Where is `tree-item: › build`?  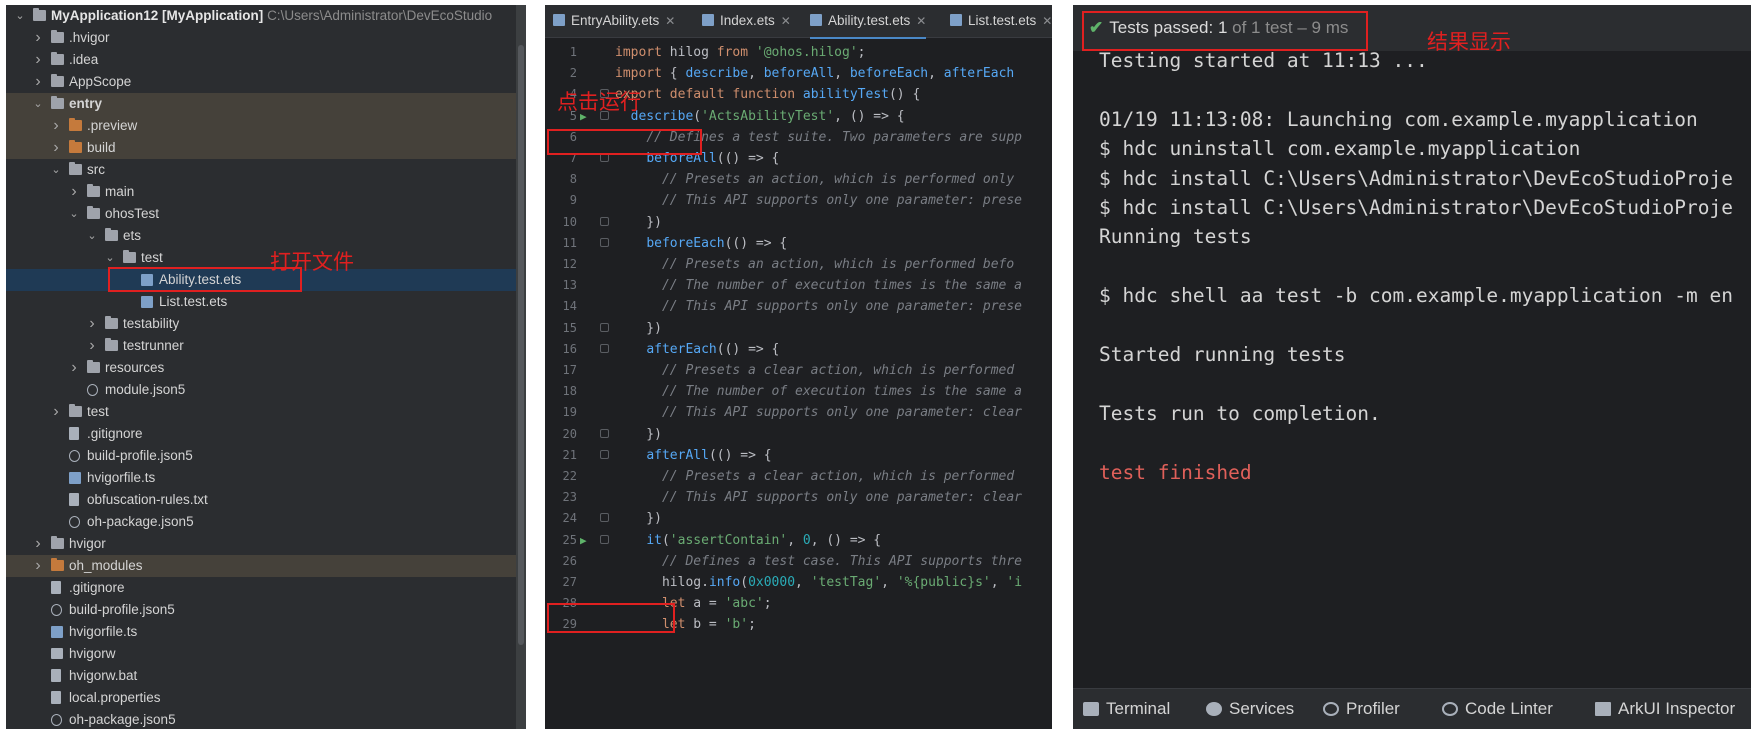
tree-item: › build is located at coordinates (263, 148).